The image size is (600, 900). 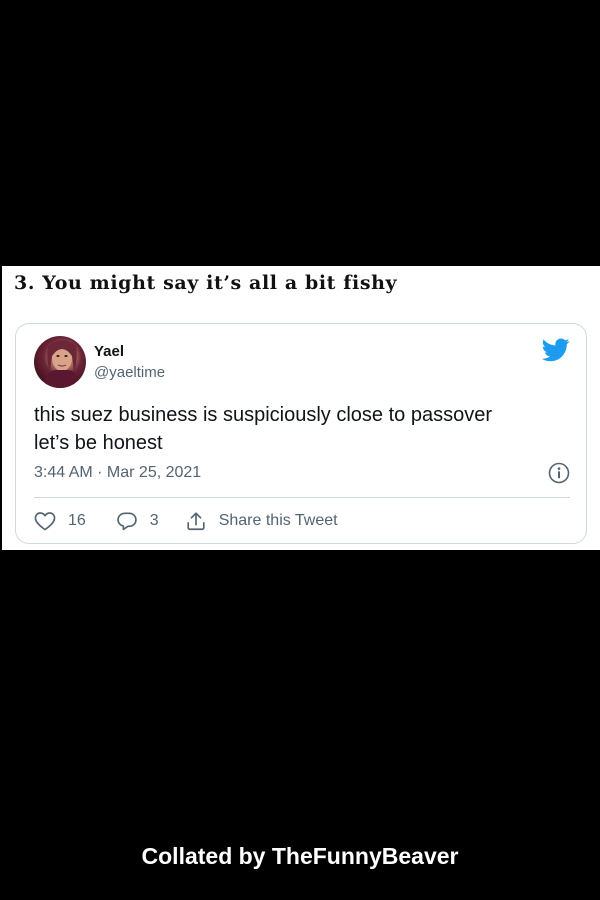 What do you see at coordinates (98, 443) in the screenshot?
I see `tweet-text-line: let’s be honest` at bounding box center [98, 443].